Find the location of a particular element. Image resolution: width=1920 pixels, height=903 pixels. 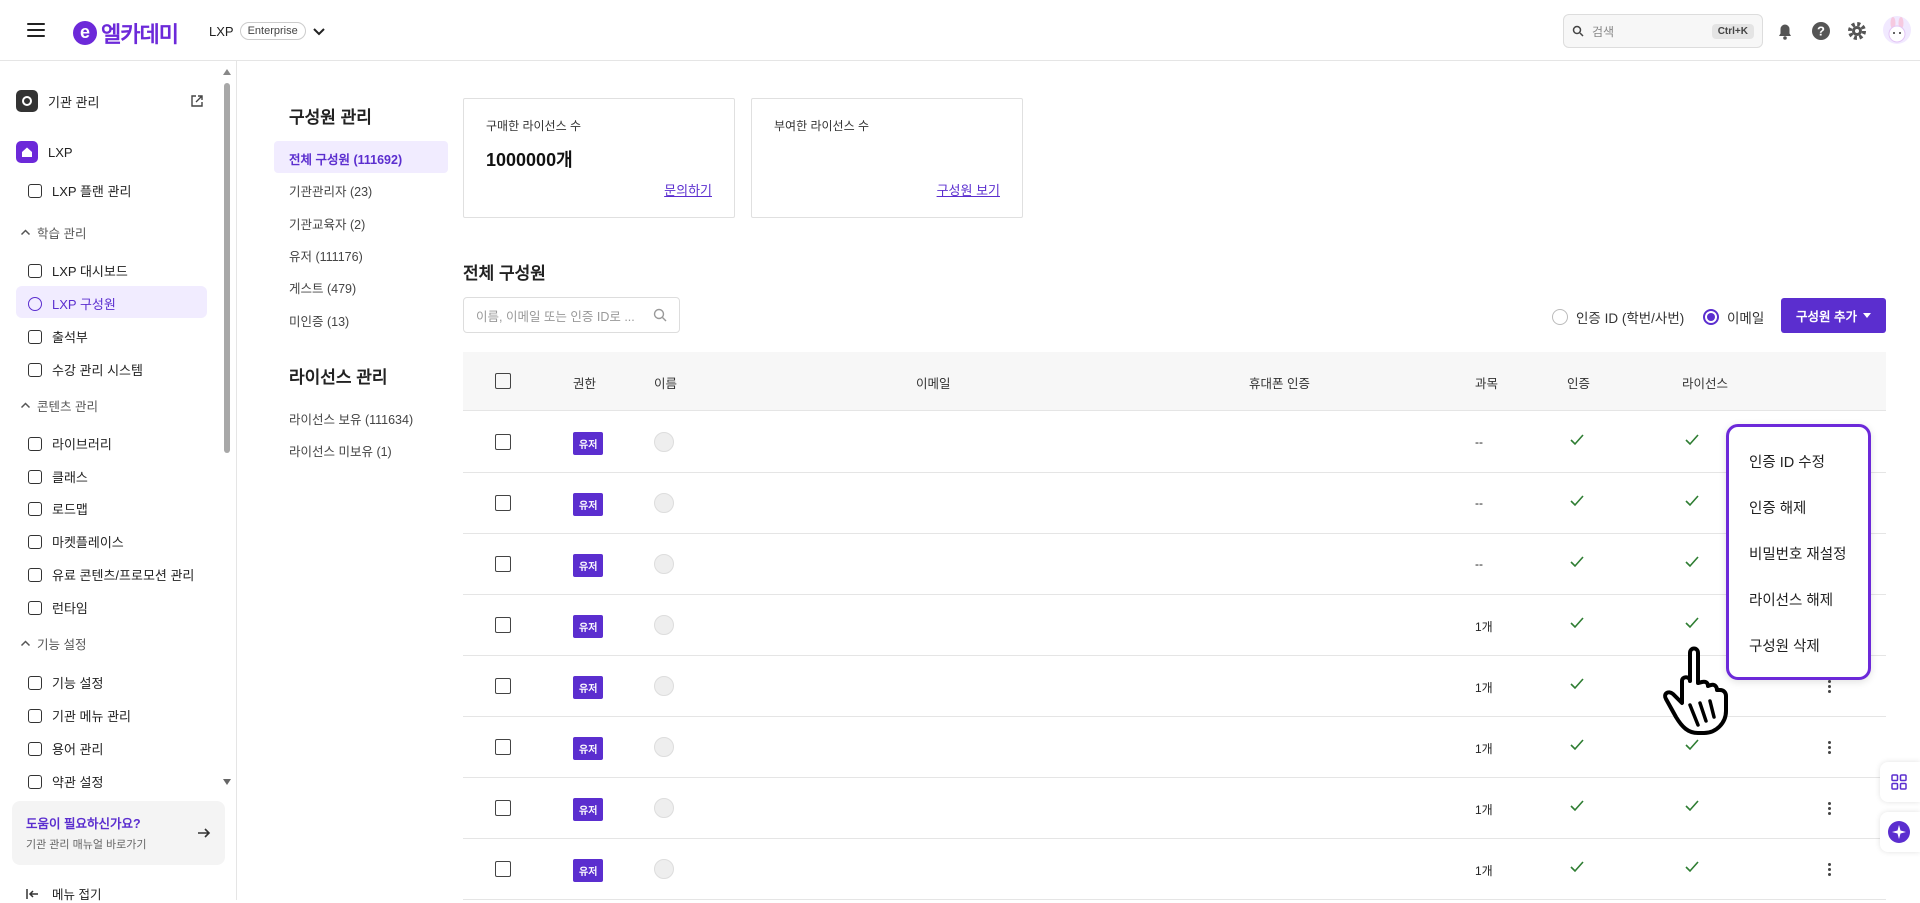

sidebar-item-roadmap: 로드맵 is located at coordinates (58, 508).